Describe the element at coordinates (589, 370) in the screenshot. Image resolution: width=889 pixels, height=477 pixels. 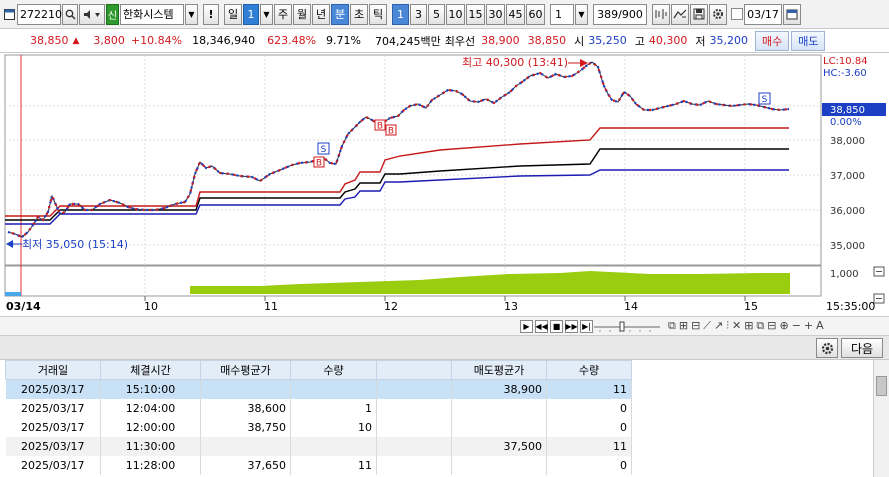
I see `header-sell-qty: 수량` at that location.